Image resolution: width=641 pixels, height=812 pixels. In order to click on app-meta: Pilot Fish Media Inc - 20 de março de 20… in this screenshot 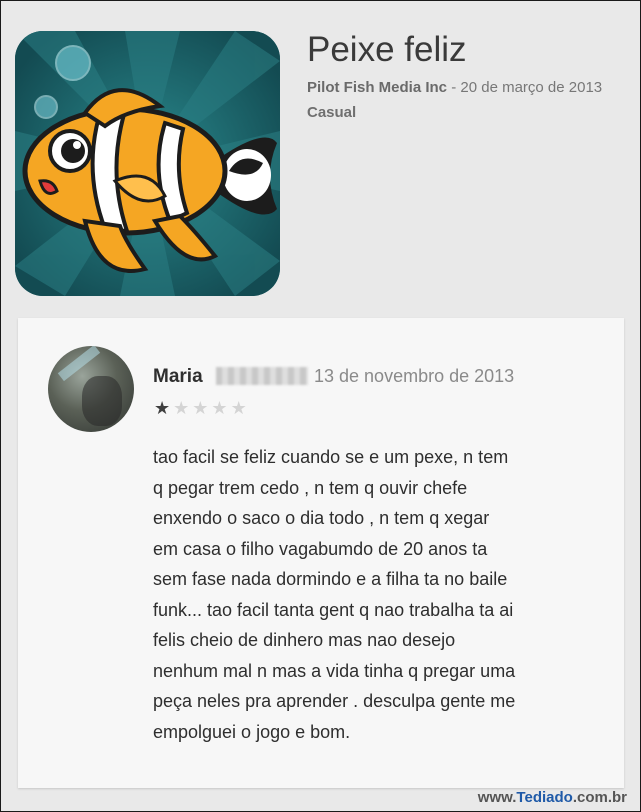, I will do `click(454, 87)`.